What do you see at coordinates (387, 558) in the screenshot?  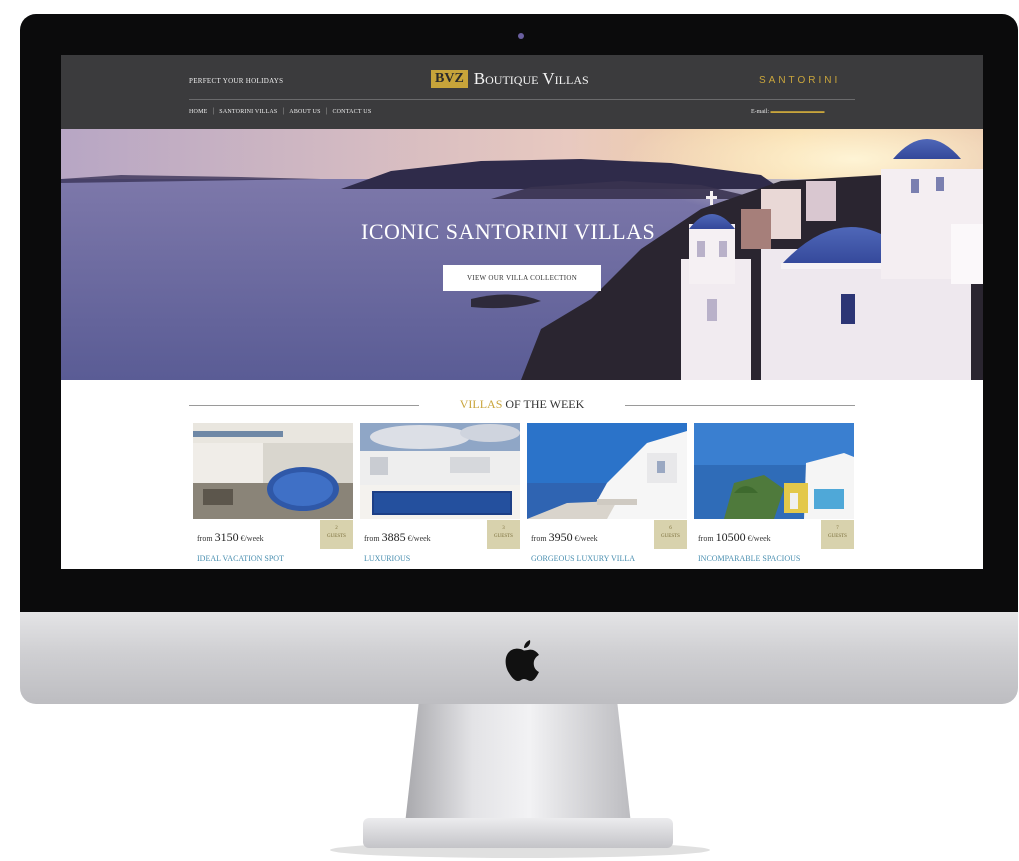 I see `villa-name: LUXURIOUS` at bounding box center [387, 558].